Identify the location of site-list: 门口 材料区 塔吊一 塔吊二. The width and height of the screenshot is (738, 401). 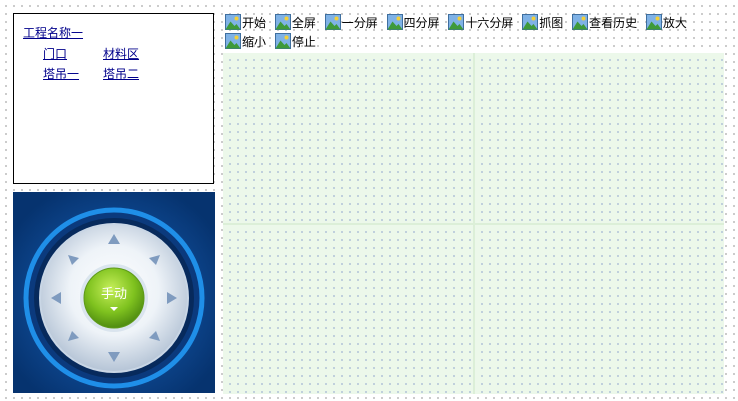
(103, 64).